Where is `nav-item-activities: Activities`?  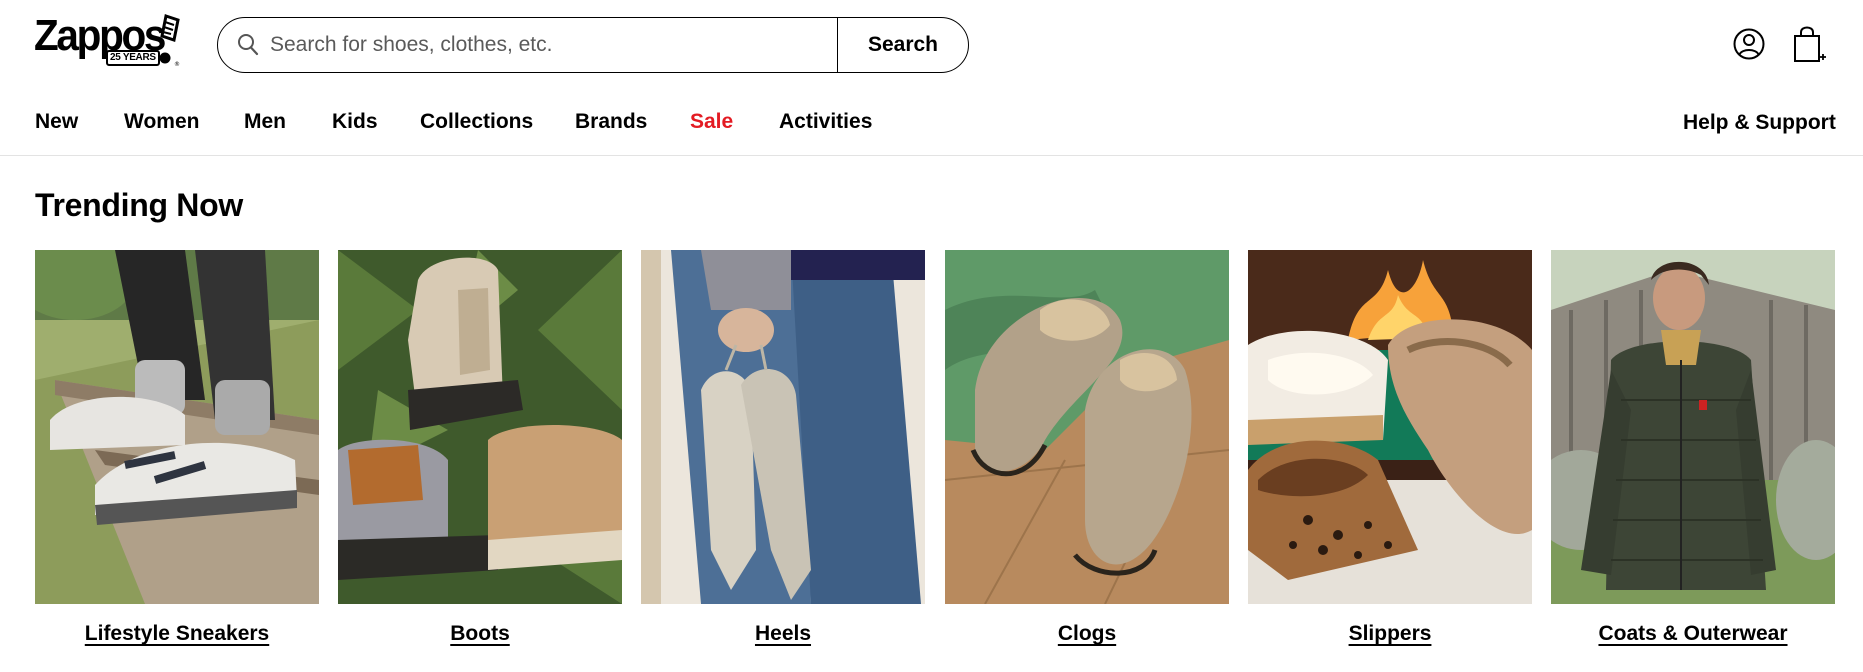
nav-item-activities: Activities is located at coordinates (825, 122).